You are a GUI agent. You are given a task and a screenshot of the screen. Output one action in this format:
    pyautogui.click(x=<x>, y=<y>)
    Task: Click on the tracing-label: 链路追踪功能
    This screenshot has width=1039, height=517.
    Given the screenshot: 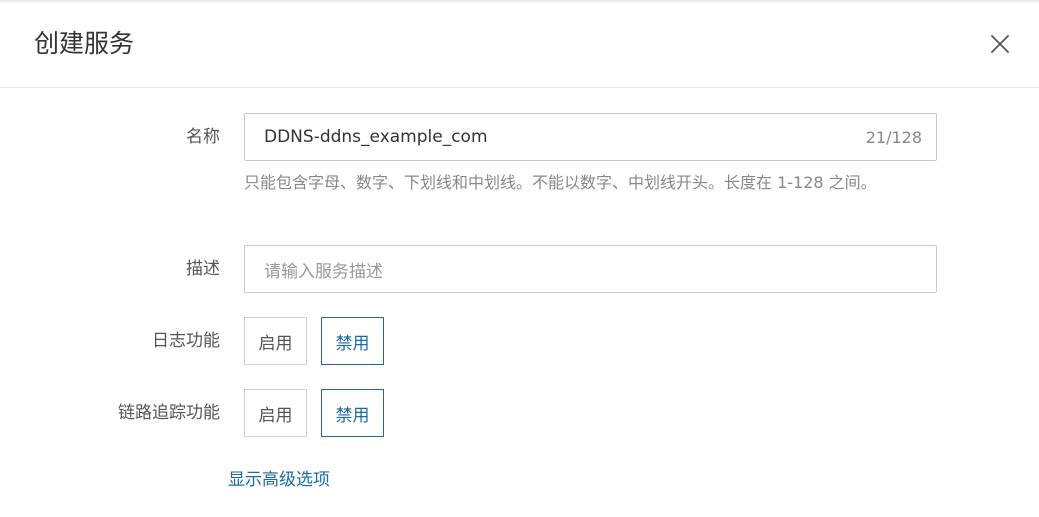 What is the action you would take?
    pyautogui.click(x=169, y=413)
    